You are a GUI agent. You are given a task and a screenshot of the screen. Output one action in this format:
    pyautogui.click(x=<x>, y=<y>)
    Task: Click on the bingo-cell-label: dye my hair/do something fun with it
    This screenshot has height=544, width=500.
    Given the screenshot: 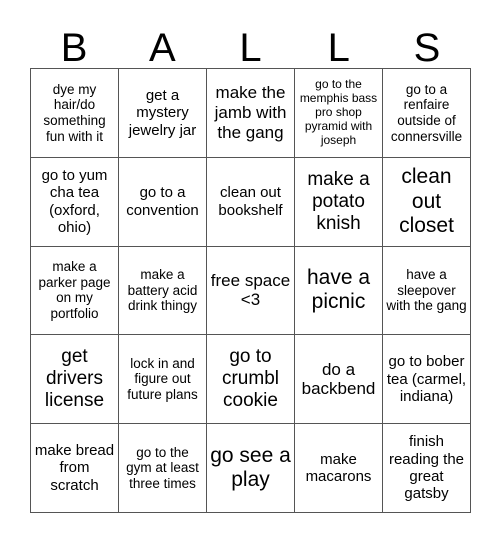 What is the action you would take?
    pyautogui.click(x=74, y=112)
    